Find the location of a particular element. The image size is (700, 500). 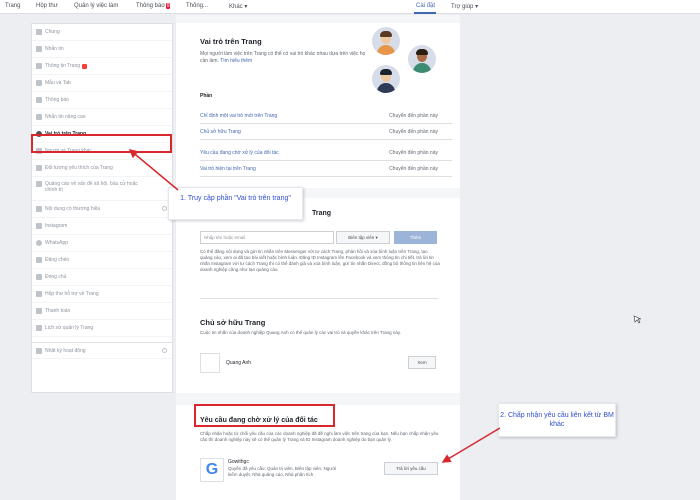

sections-label: Phần is located at coordinates (206, 96).